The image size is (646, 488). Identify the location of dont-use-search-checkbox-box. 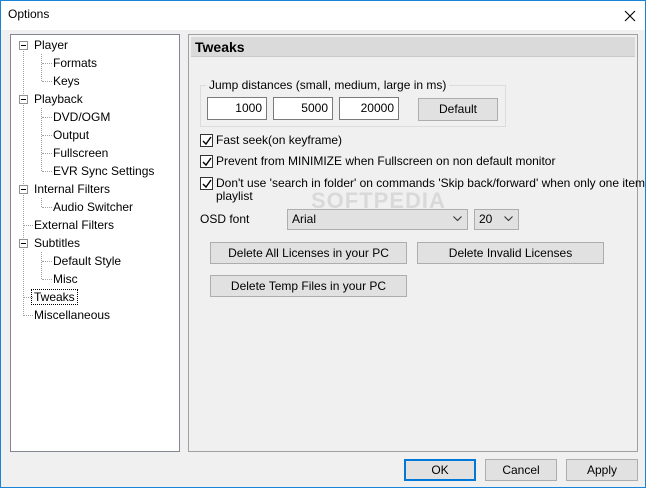
(206, 183).